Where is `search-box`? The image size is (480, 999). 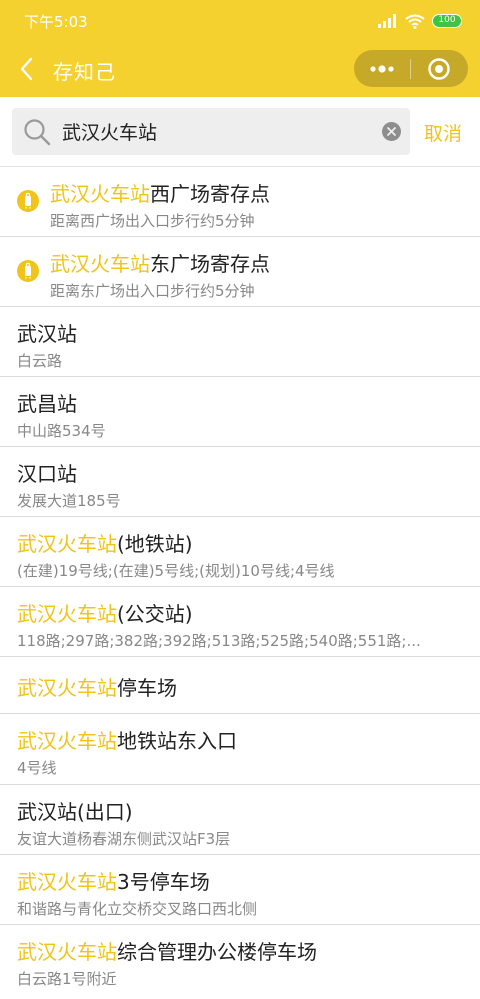 search-box is located at coordinates (211, 131).